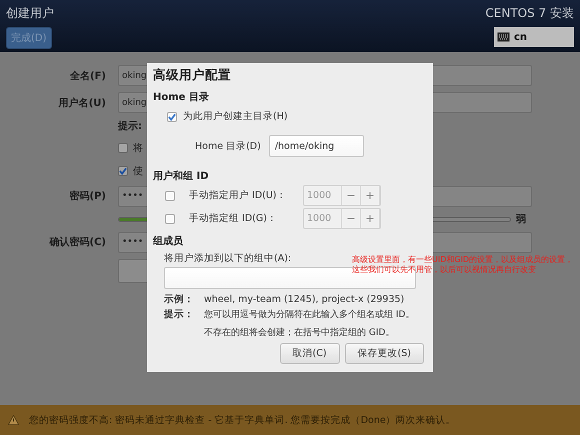 Image resolution: width=580 pixels, height=435 pixels. Describe the element at coordinates (304, 299) in the screenshot. I see `example-text: wheel, my-team (1245), project-x (29935)` at that location.